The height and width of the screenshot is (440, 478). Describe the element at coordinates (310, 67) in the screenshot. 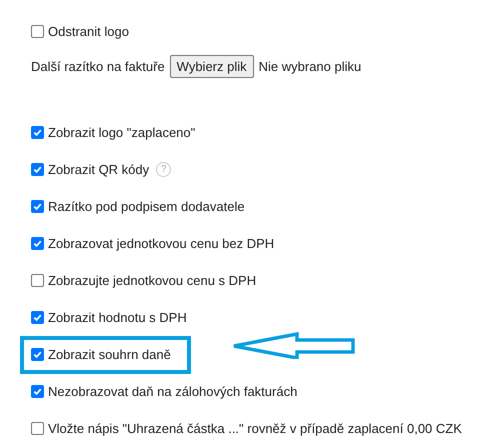

I see `file-status: Nie wybrano pliku` at that location.